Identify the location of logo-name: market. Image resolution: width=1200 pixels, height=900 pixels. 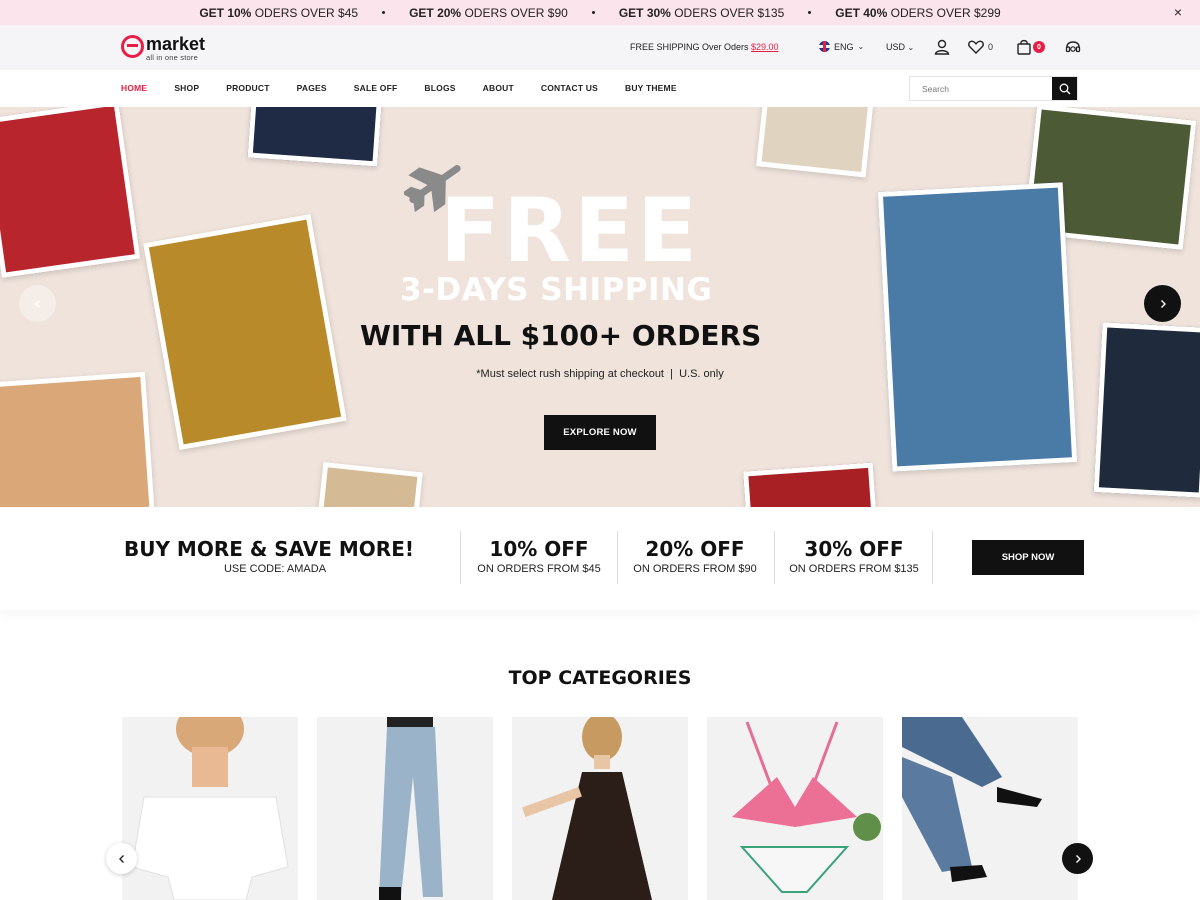
(176, 44).